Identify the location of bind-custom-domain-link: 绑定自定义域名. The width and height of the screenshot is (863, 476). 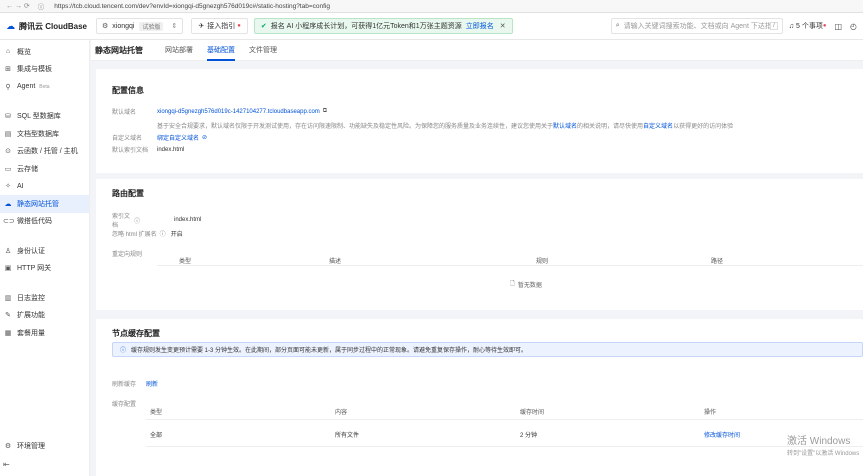
(178, 137).